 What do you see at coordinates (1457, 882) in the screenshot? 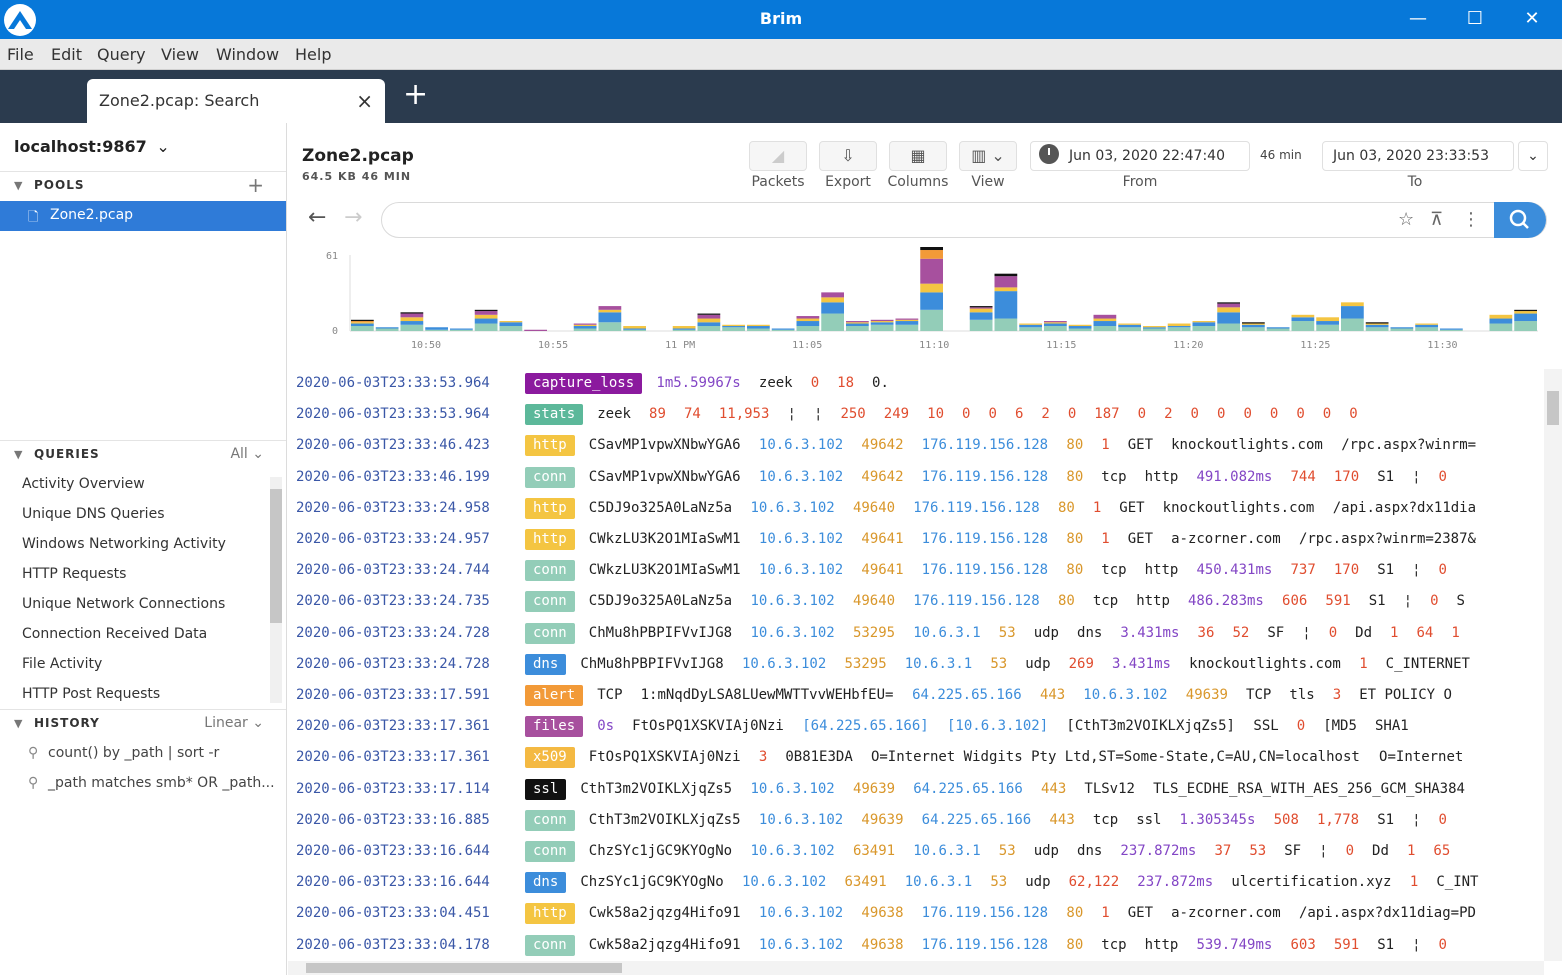
I see `table-cell: C_INT` at bounding box center [1457, 882].